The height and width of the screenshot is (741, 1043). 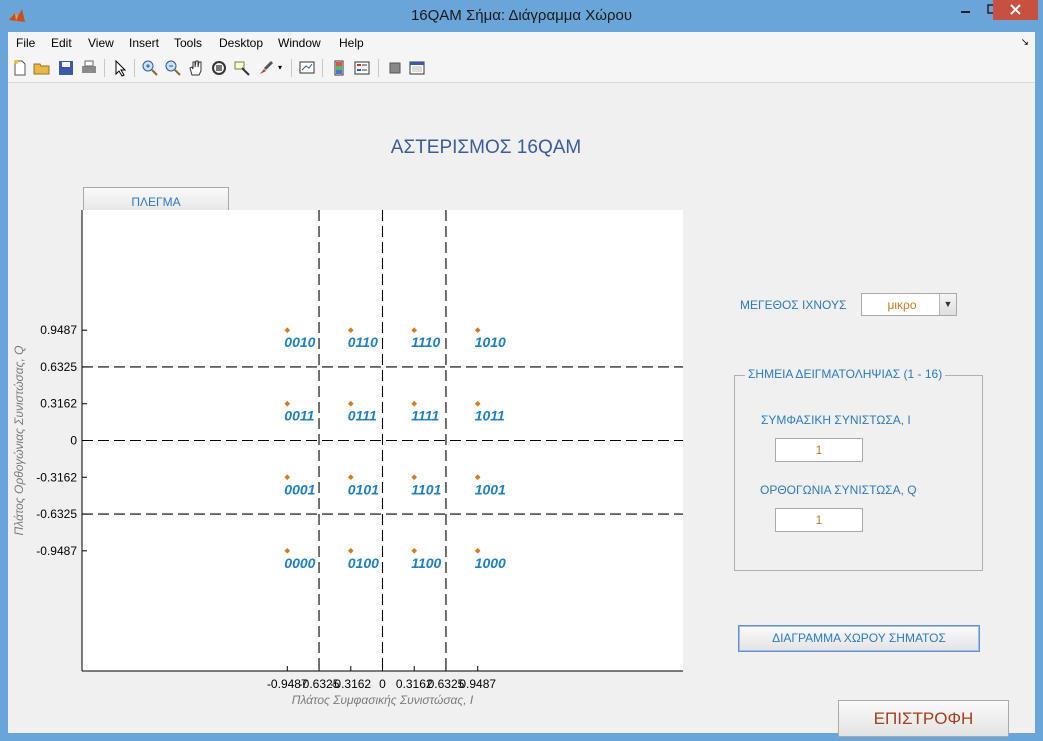 I want to click on trace-size-select: μικρο ▼, so click(x=909, y=304).